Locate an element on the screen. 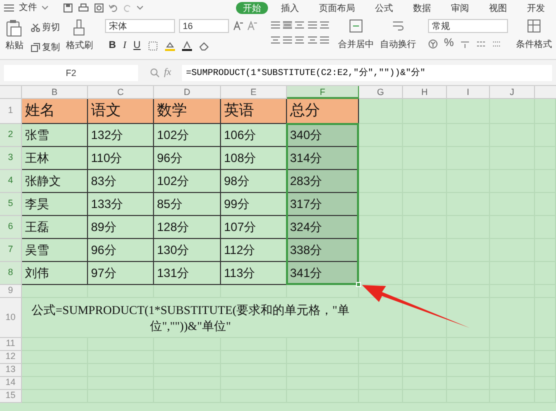 Image resolution: width=556 pixels, height=411 pixels. wrap-icon is located at coordinates (398, 26).